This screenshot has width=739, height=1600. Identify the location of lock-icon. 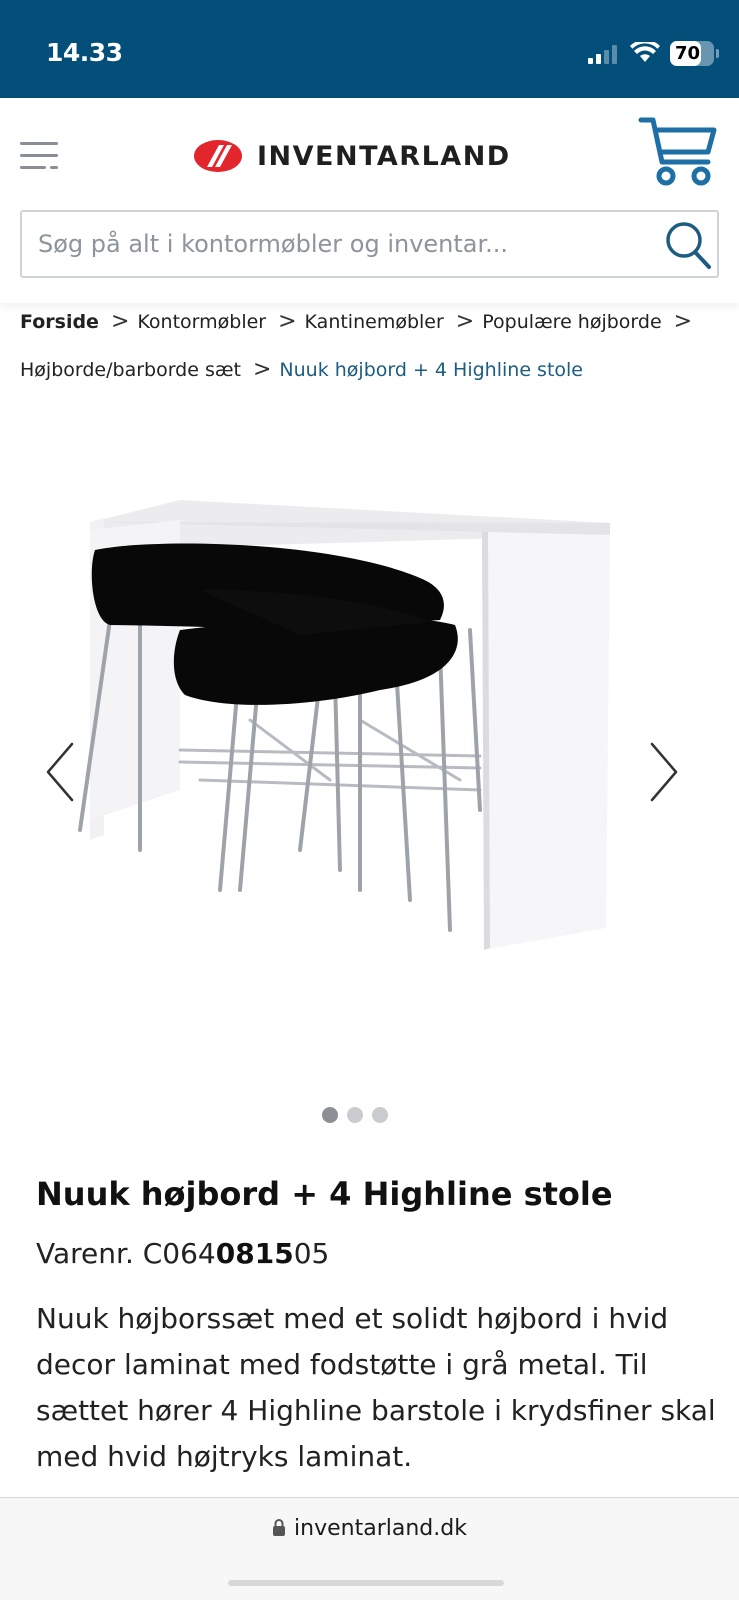
(279, 1527).